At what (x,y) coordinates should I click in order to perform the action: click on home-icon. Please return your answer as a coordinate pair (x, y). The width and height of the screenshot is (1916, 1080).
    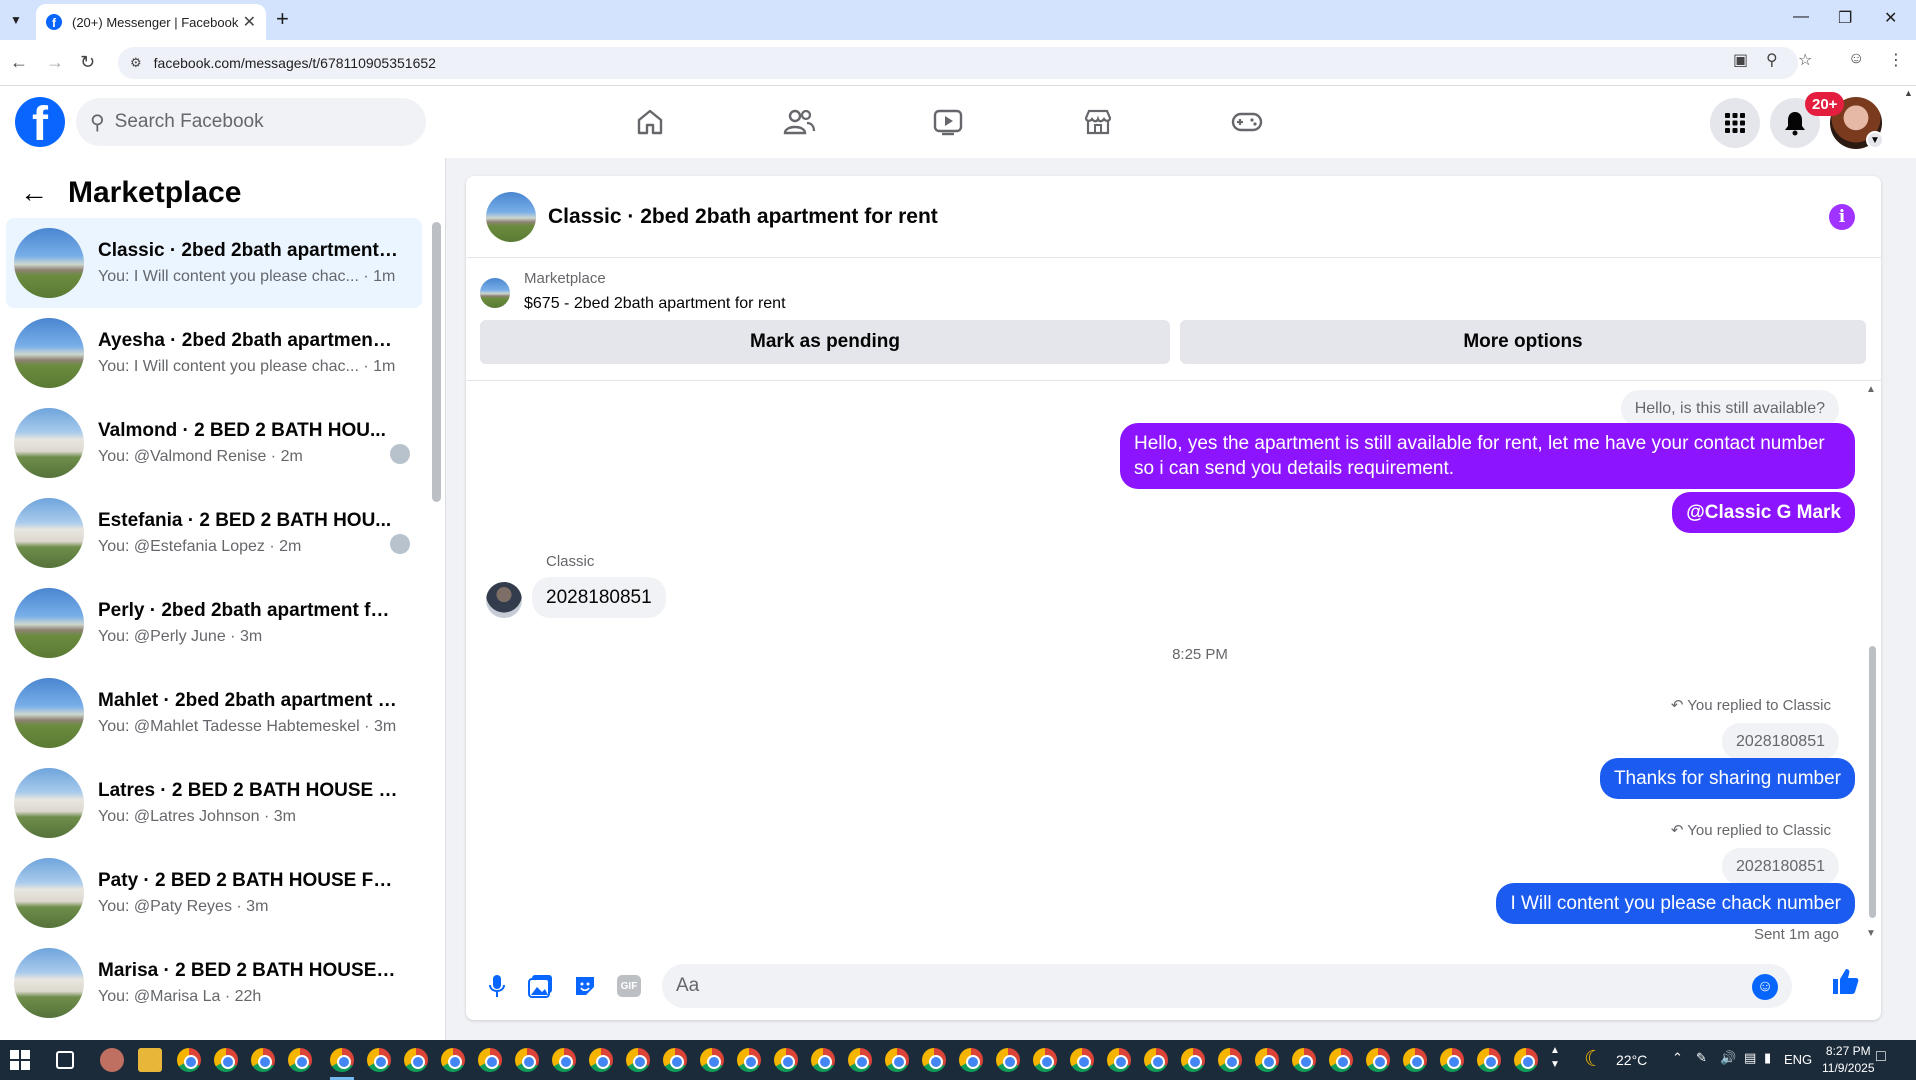
    Looking at the image, I should click on (650, 122).